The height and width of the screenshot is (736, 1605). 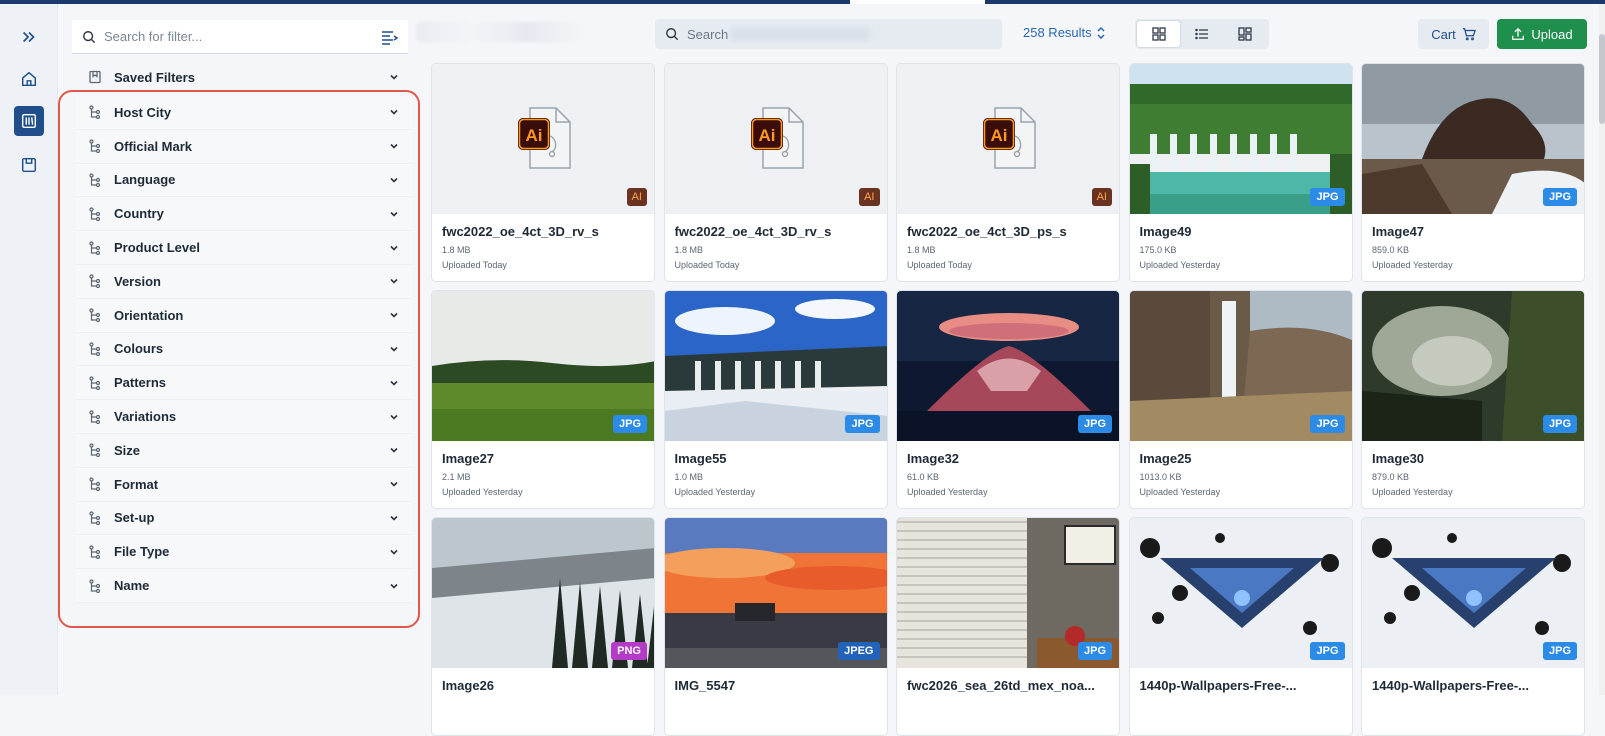 I want to click on results-sort-dropdown: 258 Results, so click(x=1064, y=32).